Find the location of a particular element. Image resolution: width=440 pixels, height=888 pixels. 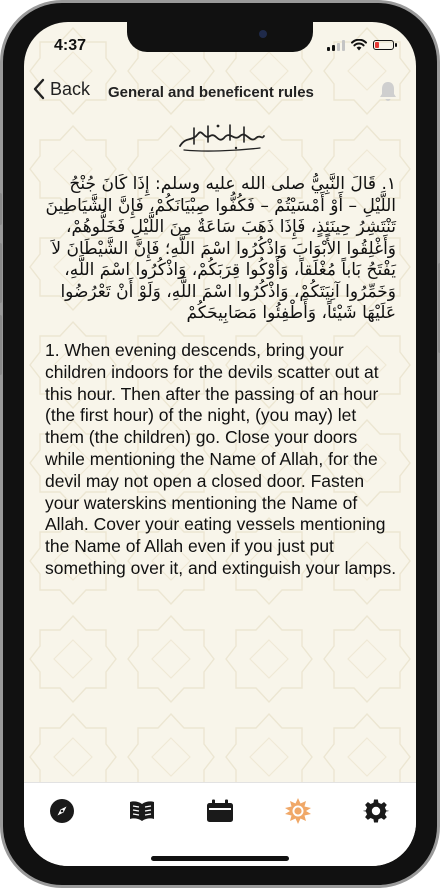

status-time: 4:37 is located at coordinates (70, 45).